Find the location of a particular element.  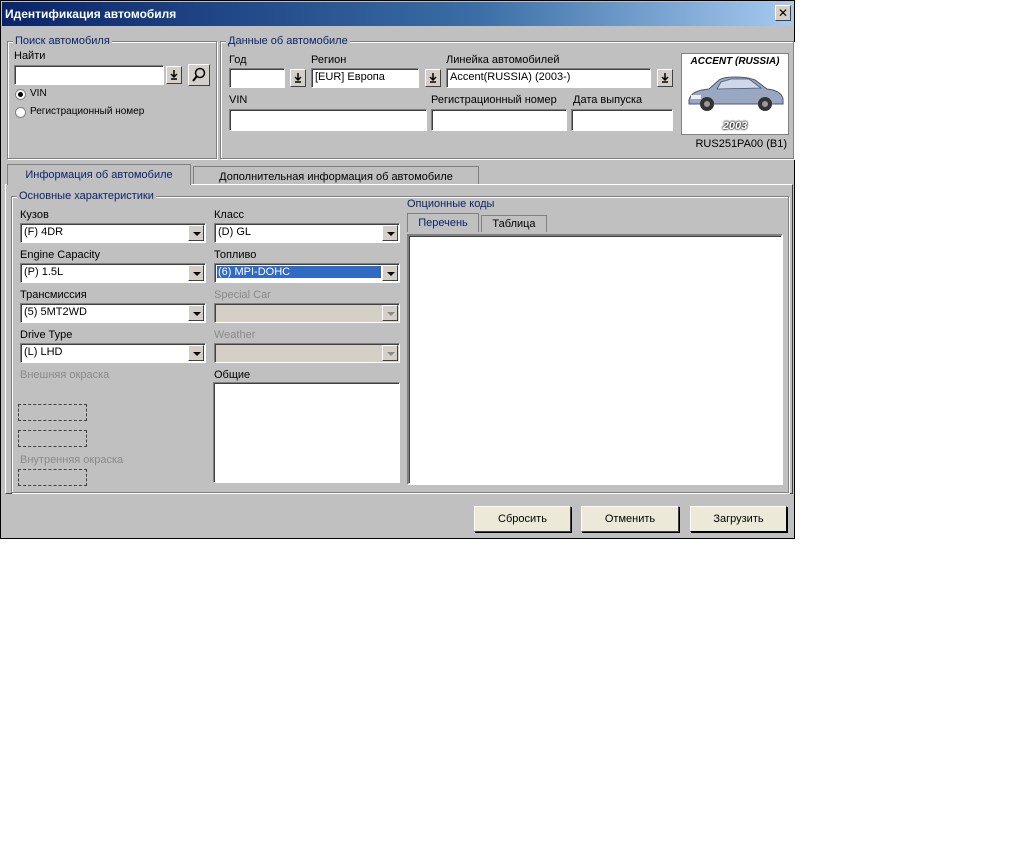

body-label: Кузов is located at coordinates (34, 215).